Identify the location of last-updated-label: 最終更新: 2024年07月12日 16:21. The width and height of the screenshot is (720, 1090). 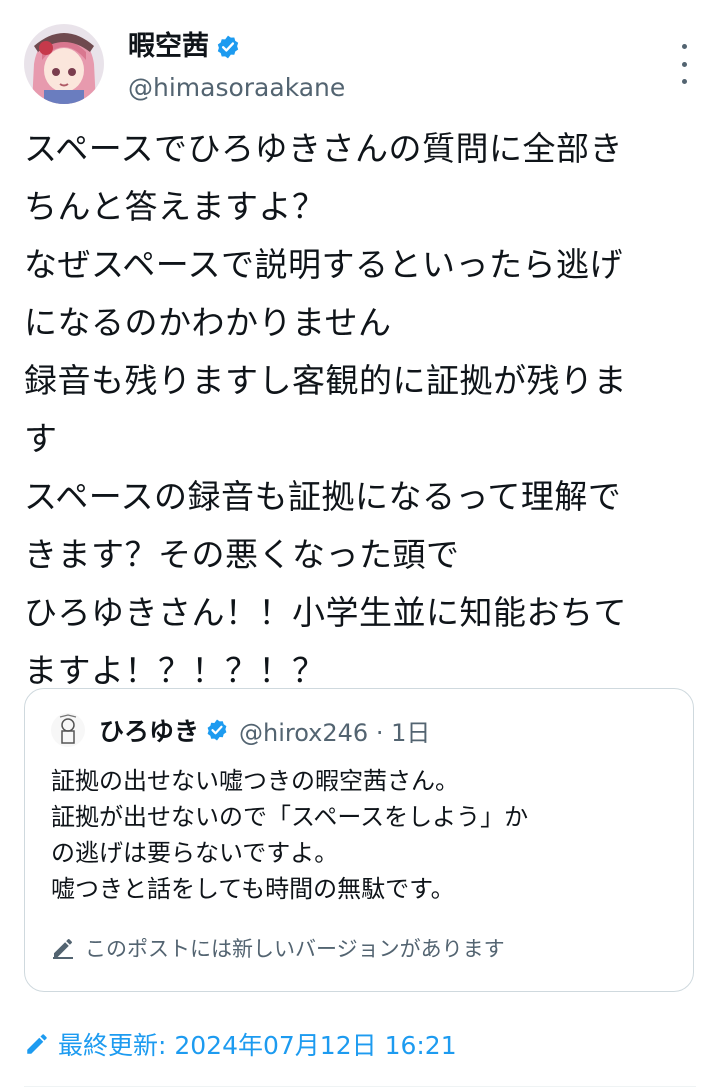
(257, 1045).